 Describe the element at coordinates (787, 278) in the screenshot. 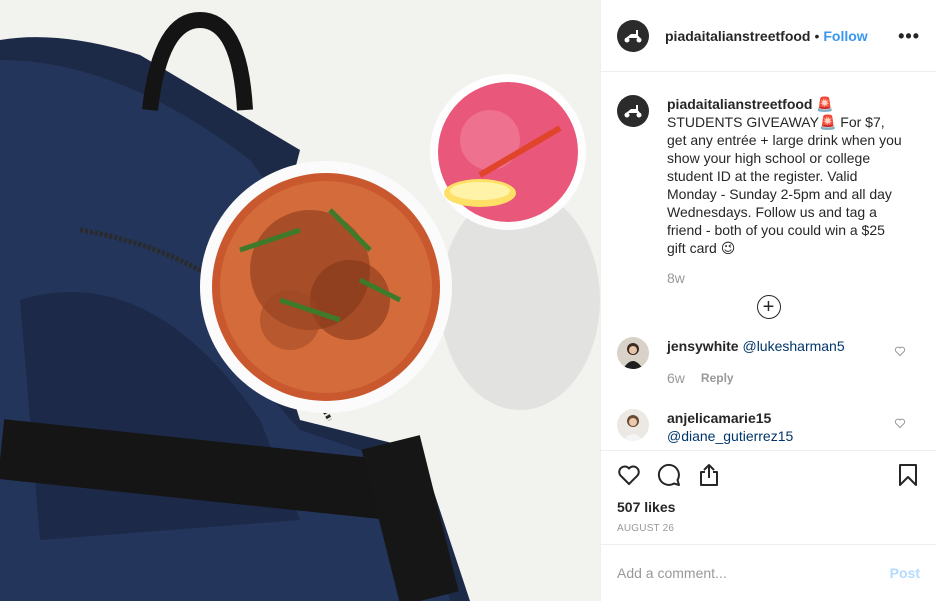

I see `caption-timestamp: 8w` at that location.